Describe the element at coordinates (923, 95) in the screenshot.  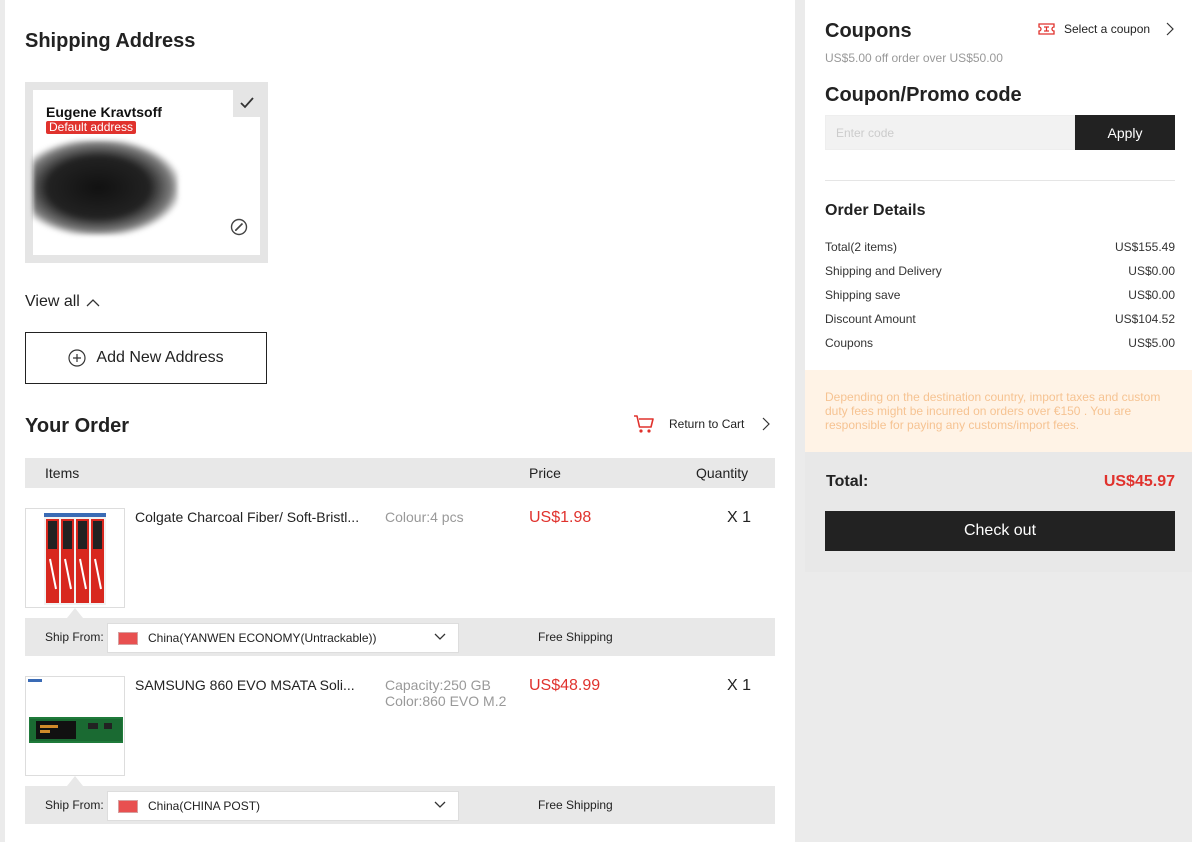
I see `promo-code-title: Coupon/Promo code` at that location.